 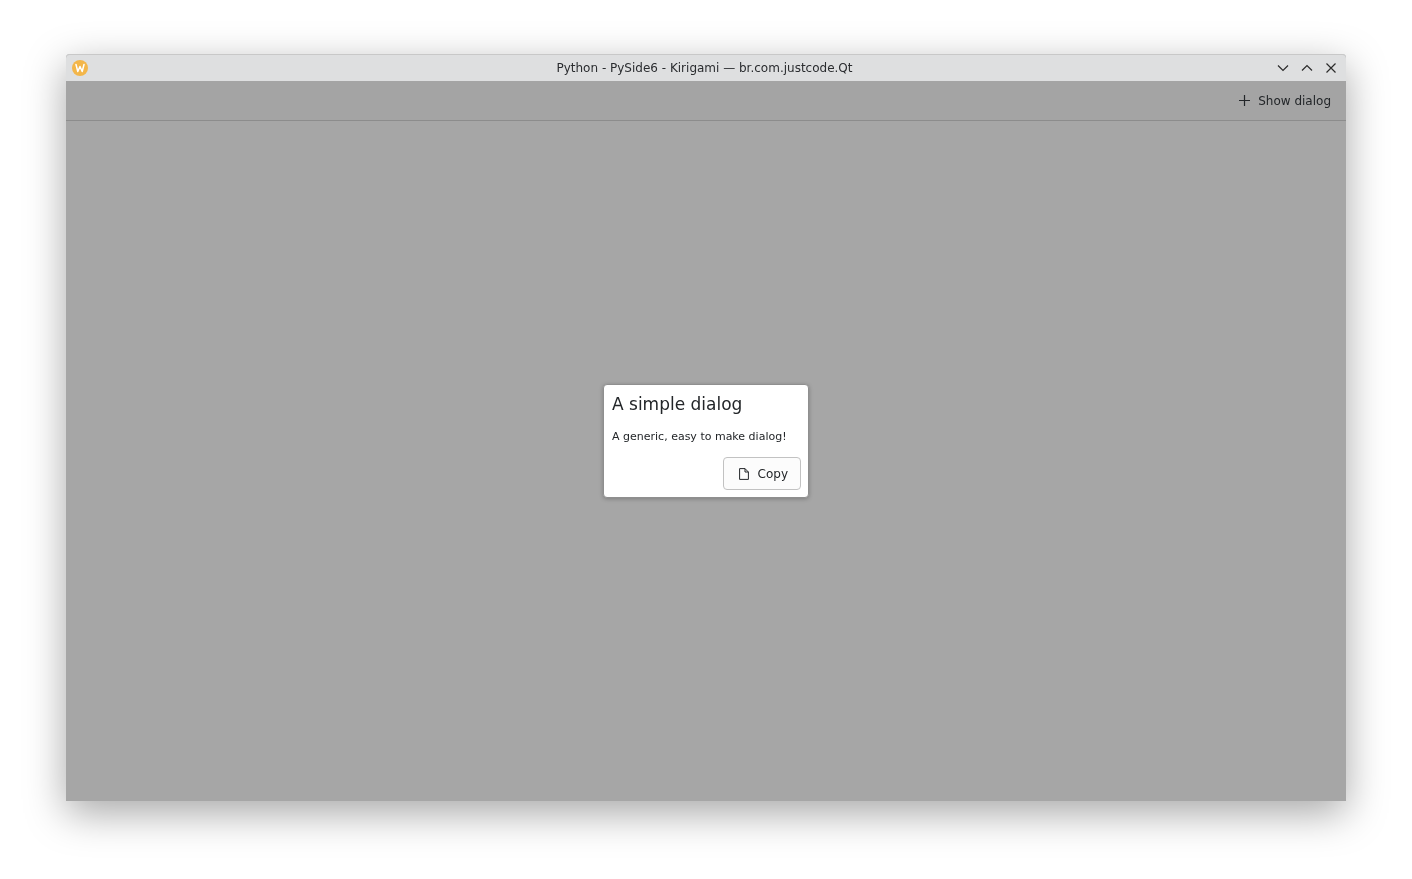 What do you see at coordinates (677, 404) in the screenshot?
I see `dialog-title: A simple dialog` at bounding box center [677, 404].